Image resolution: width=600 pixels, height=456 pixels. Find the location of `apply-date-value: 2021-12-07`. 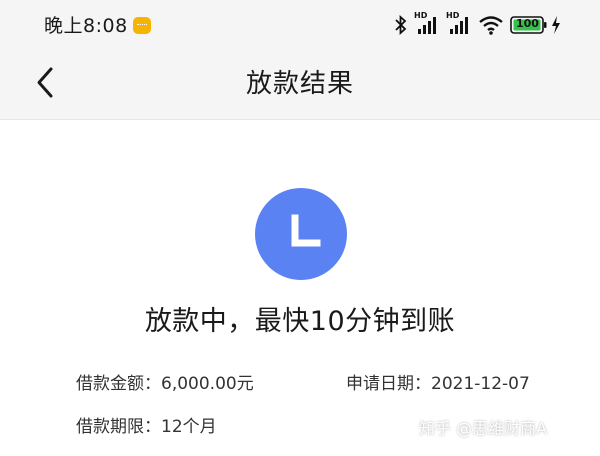

apply-date-value: 2021-12-07 is located at coordinates (480, 384).